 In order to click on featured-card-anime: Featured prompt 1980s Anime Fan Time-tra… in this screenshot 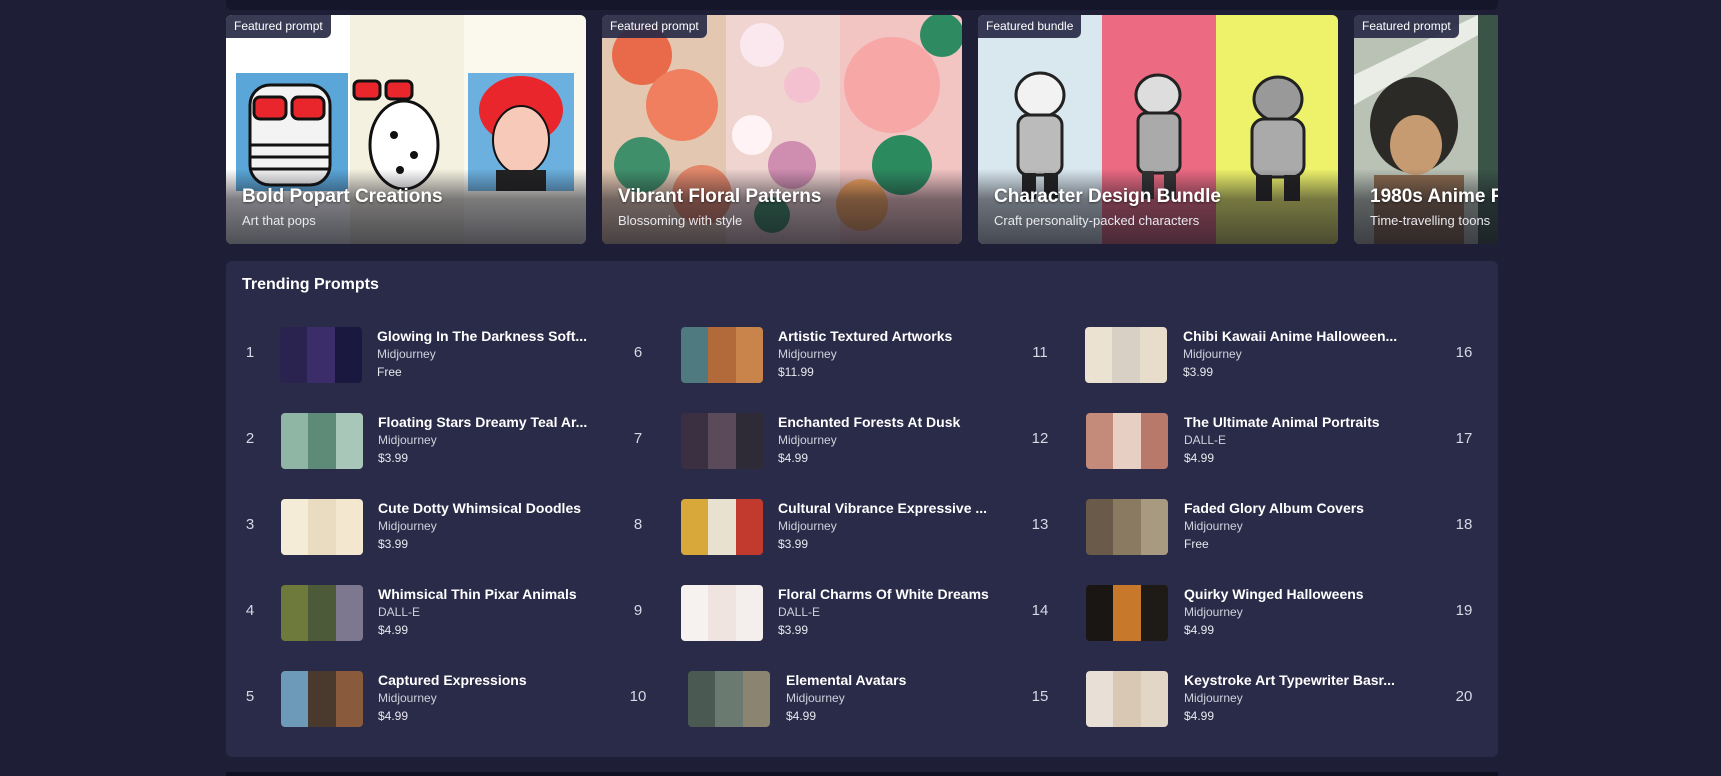, I will do `click(1426, 129)`.